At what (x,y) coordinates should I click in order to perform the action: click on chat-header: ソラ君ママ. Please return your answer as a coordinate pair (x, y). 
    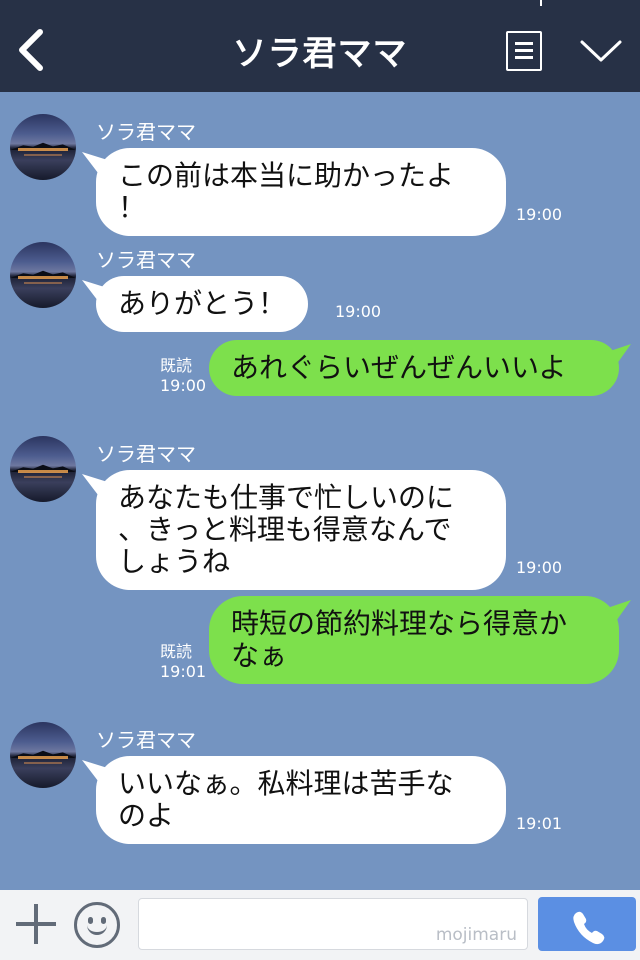
    Looking at the image, I should click on (320, 46).